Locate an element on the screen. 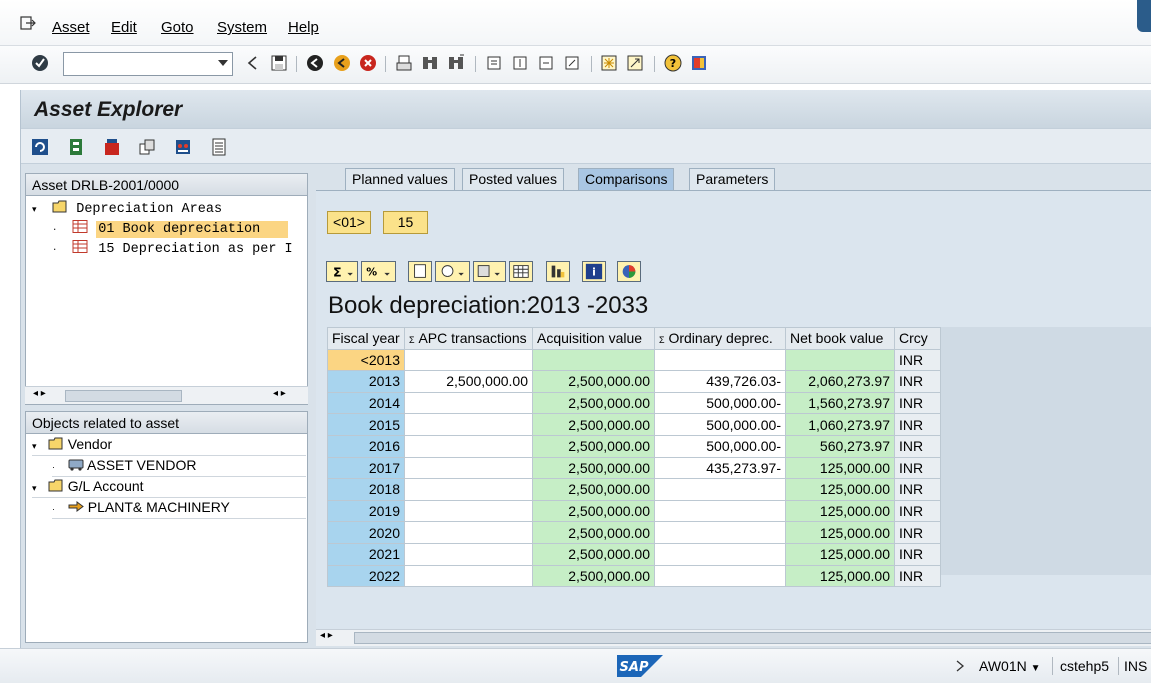 Image resolution: width=1151 pixels, height=683 pixels. sum-icon: Σ is located at coordinates (342, 271).